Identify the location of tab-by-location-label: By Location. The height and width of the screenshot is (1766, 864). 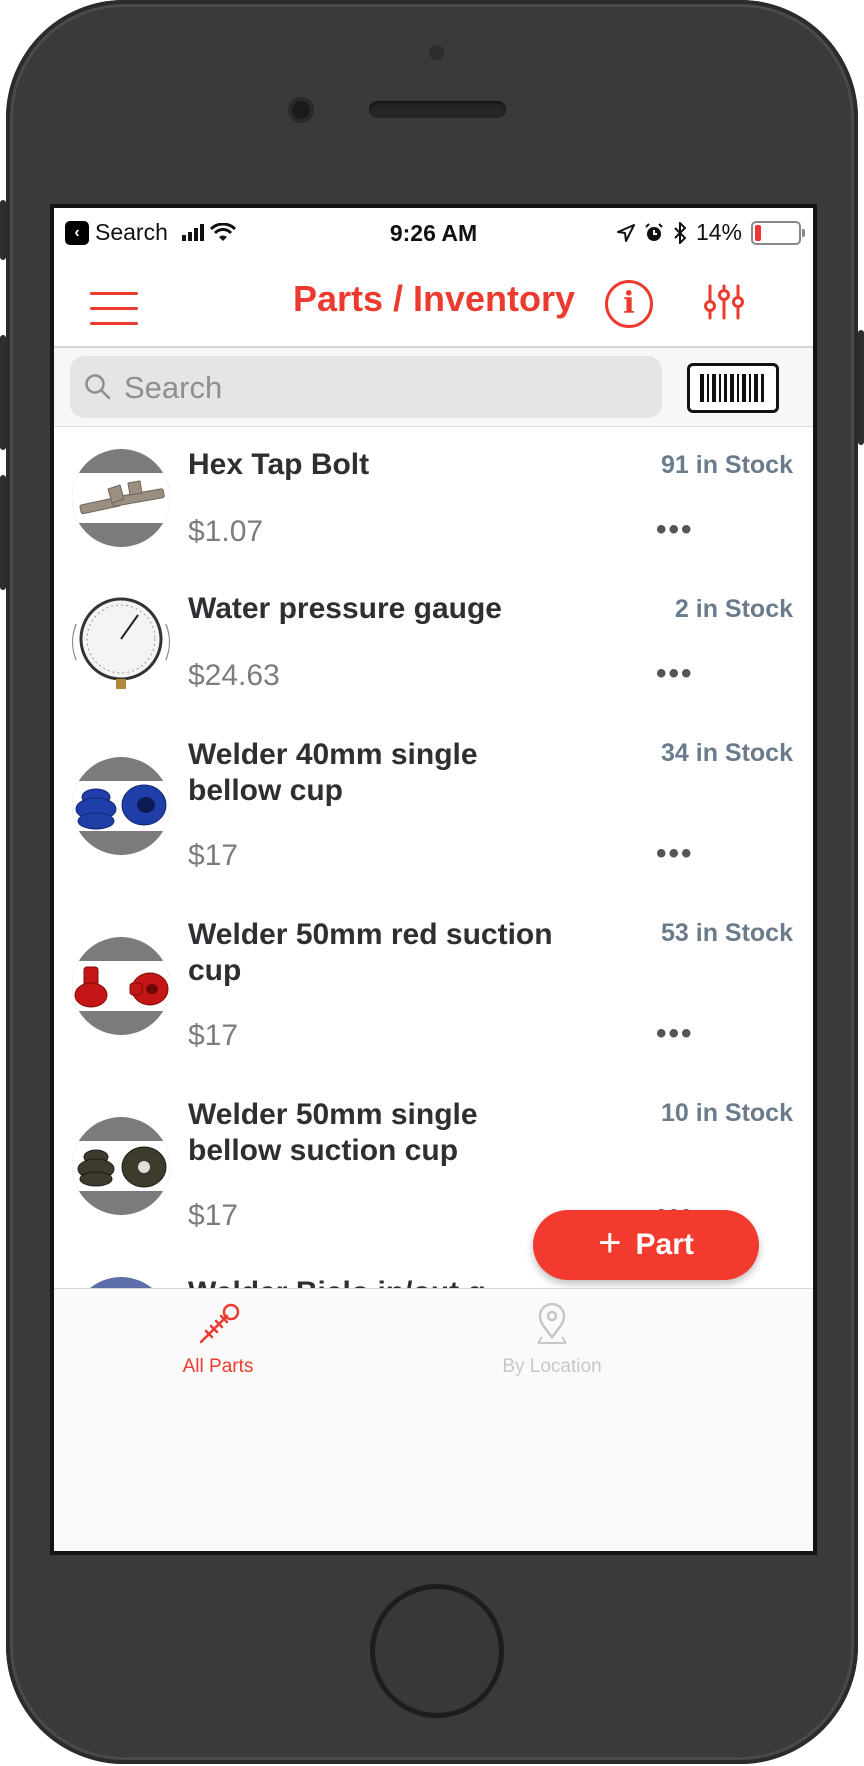
(552, 1366).